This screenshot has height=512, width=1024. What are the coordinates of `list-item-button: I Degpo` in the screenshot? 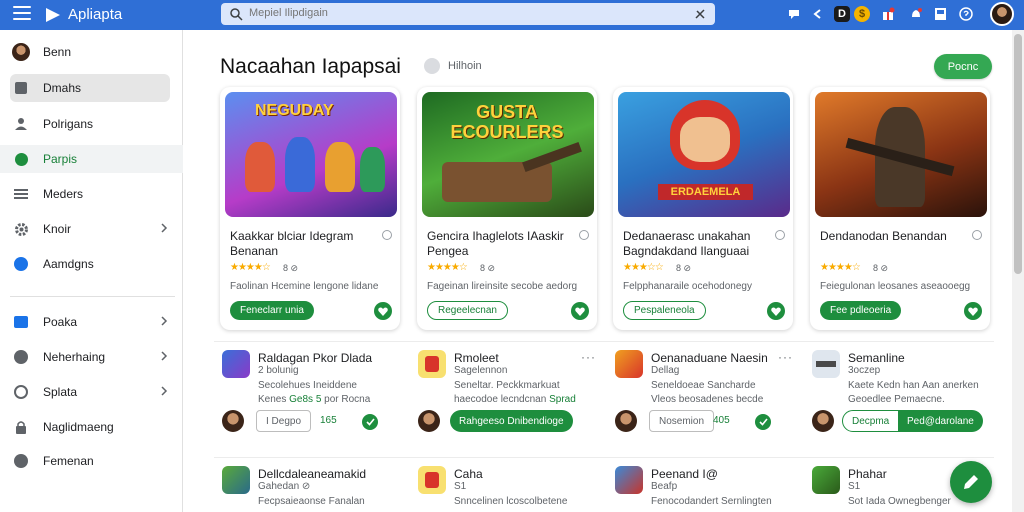 It's located at (284, 421).